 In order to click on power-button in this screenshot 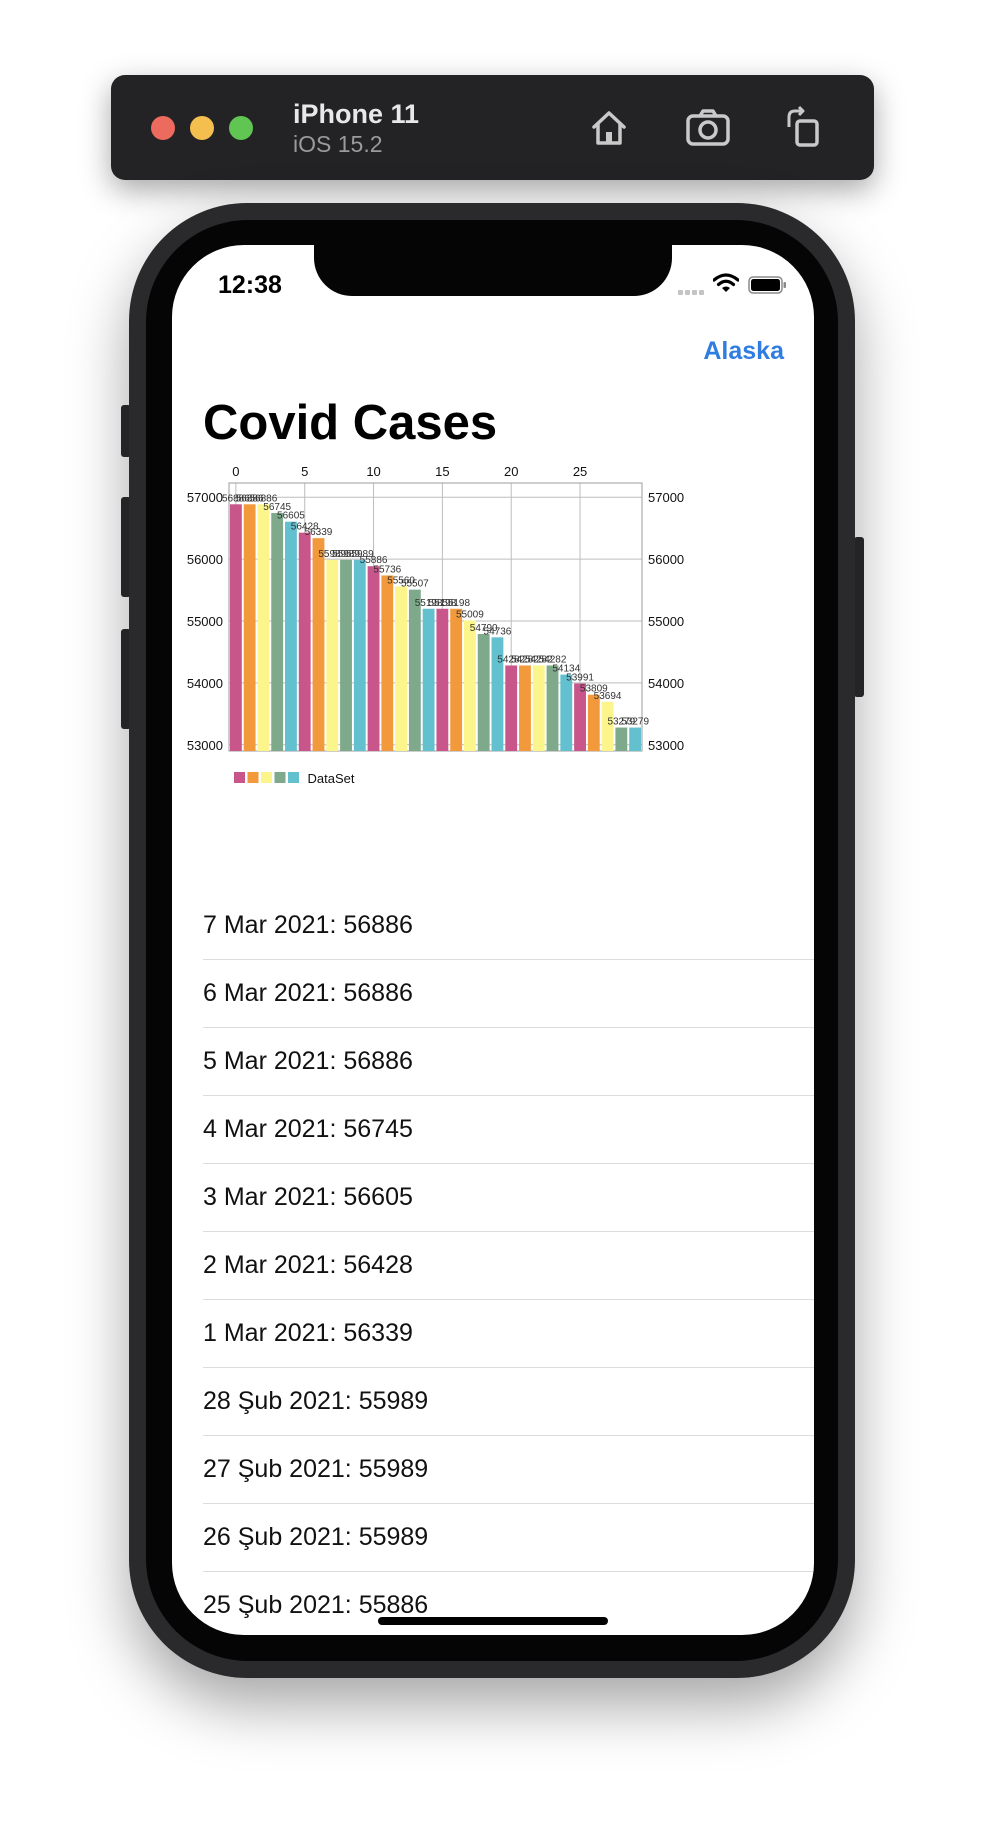, I will do `click(859, 617)`.